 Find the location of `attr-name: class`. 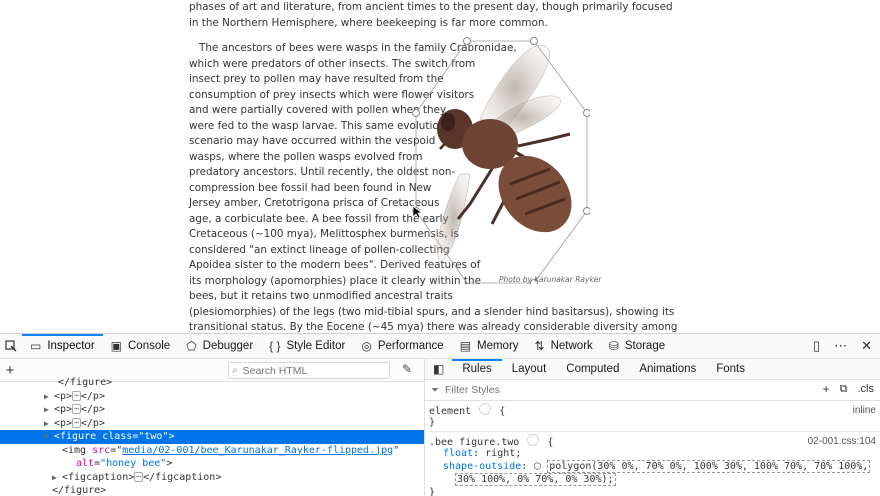

attr-name: class is located at coordinates (117, 436).